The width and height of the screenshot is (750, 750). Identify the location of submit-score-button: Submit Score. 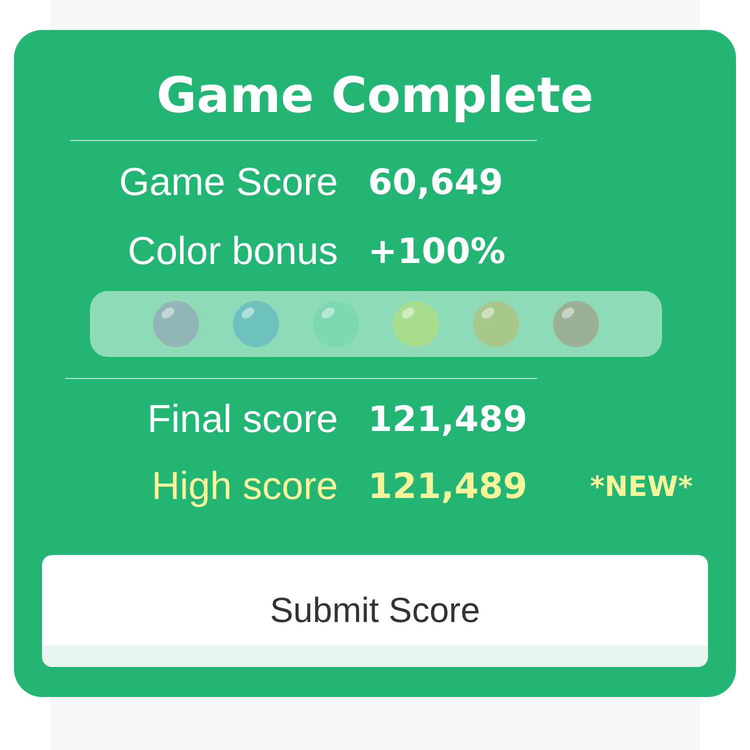
(375, 611).